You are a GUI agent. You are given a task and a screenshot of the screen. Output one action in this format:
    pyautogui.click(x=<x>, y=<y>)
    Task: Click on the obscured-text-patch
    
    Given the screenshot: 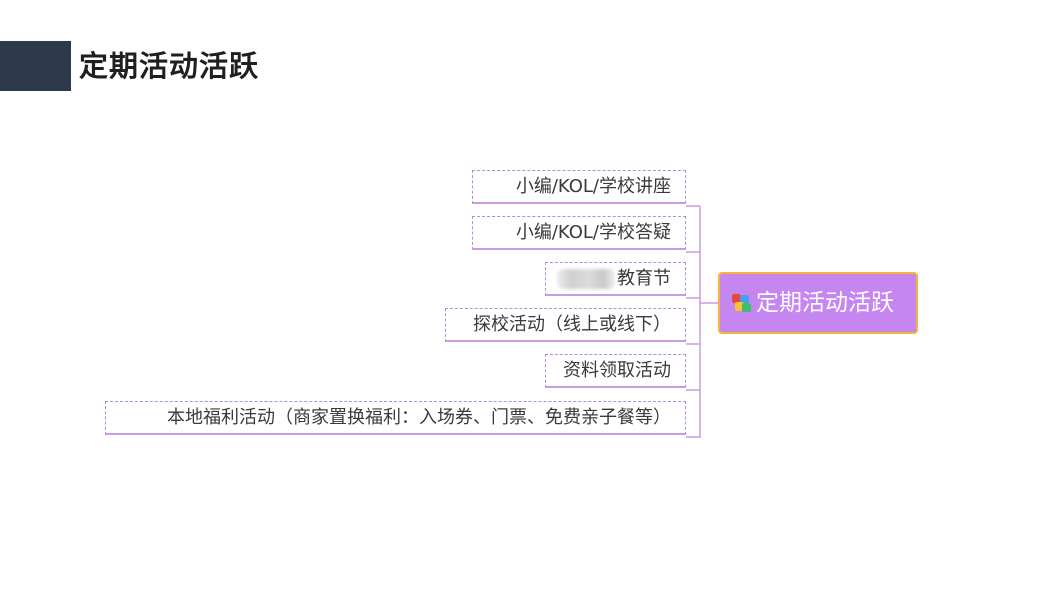 What is the action you would take?
    pyautogui.click(x=586, y=279)
    